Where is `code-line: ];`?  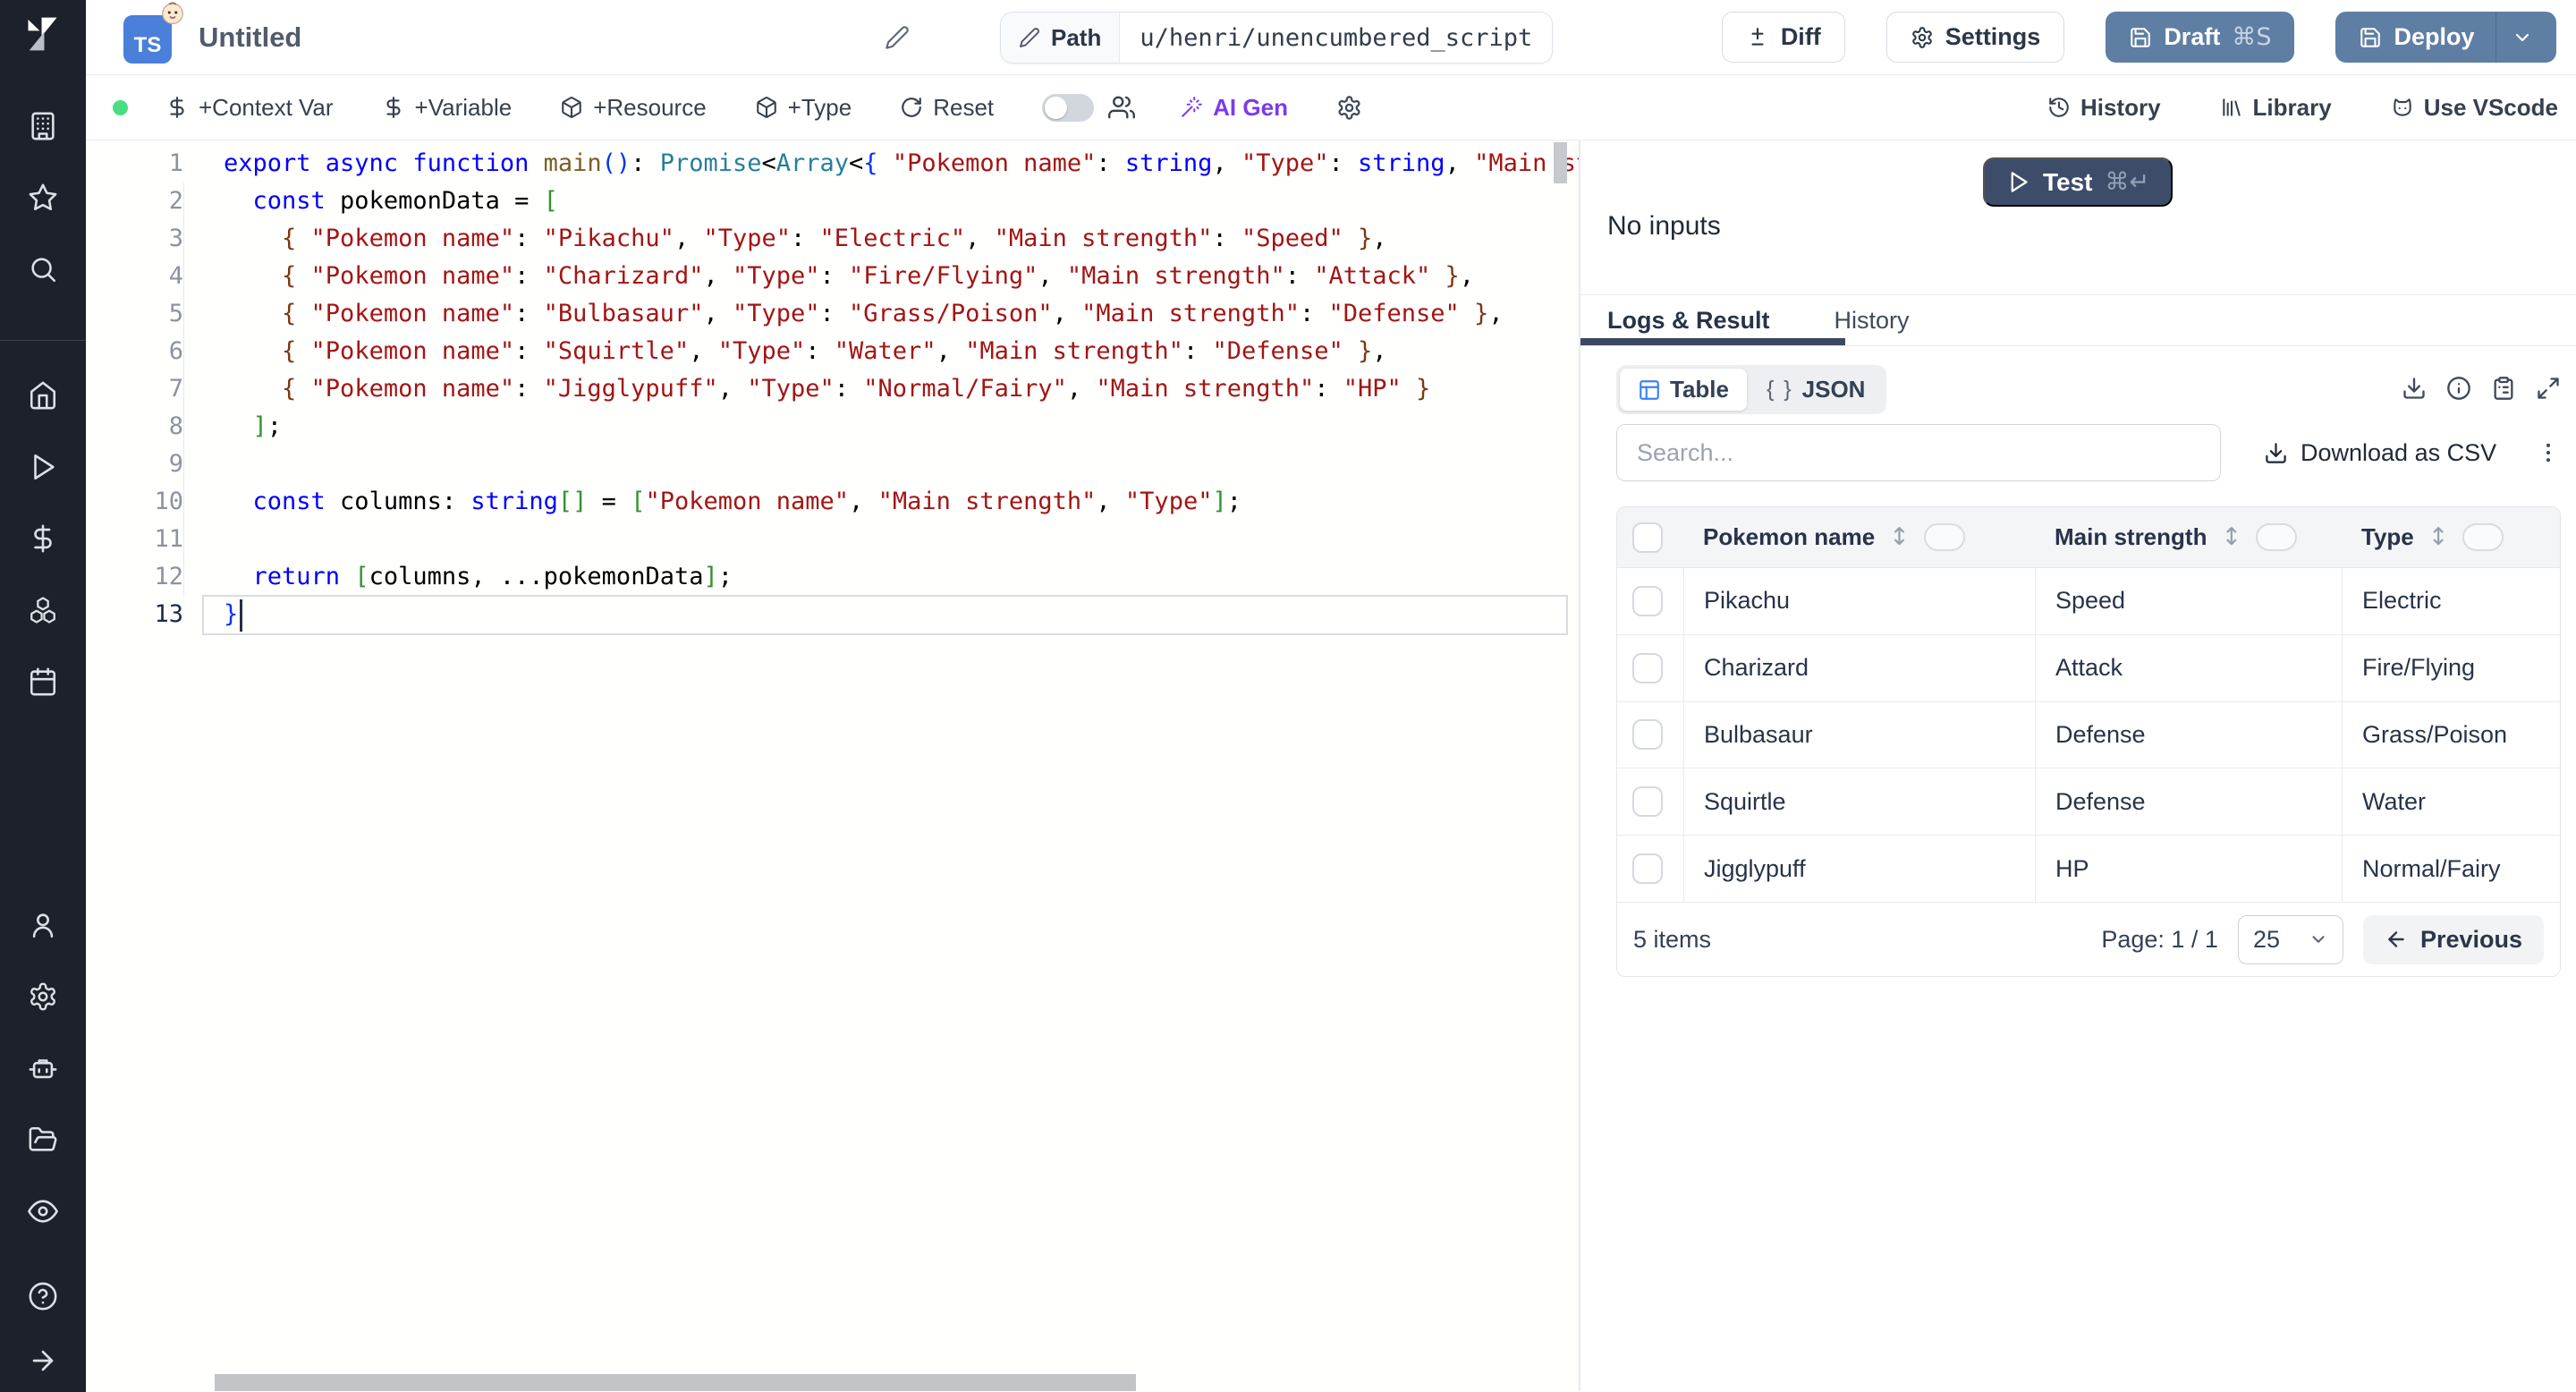
code-line: ]; is located at coordinates (897, 427).